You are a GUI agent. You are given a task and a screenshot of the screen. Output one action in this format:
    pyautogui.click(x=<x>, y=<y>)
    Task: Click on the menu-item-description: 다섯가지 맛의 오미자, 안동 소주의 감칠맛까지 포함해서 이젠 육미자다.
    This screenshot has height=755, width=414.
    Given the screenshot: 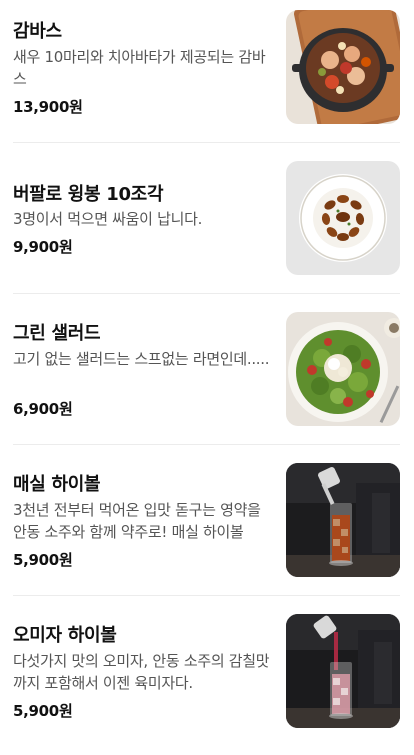 What is the action you would take?
    pyautogui.click(x=141, y=672)
    